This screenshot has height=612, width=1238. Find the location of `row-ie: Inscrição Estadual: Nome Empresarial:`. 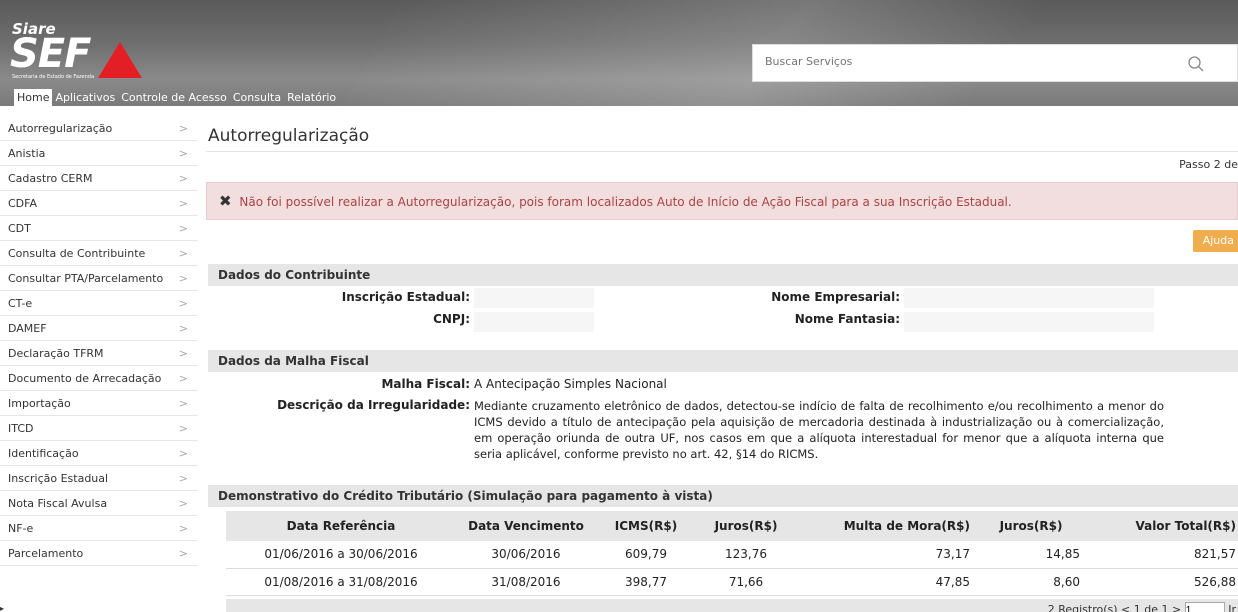

row-ie: Inscrição Estadual: Nome Empresarial: is located at coordinates (723, 298).